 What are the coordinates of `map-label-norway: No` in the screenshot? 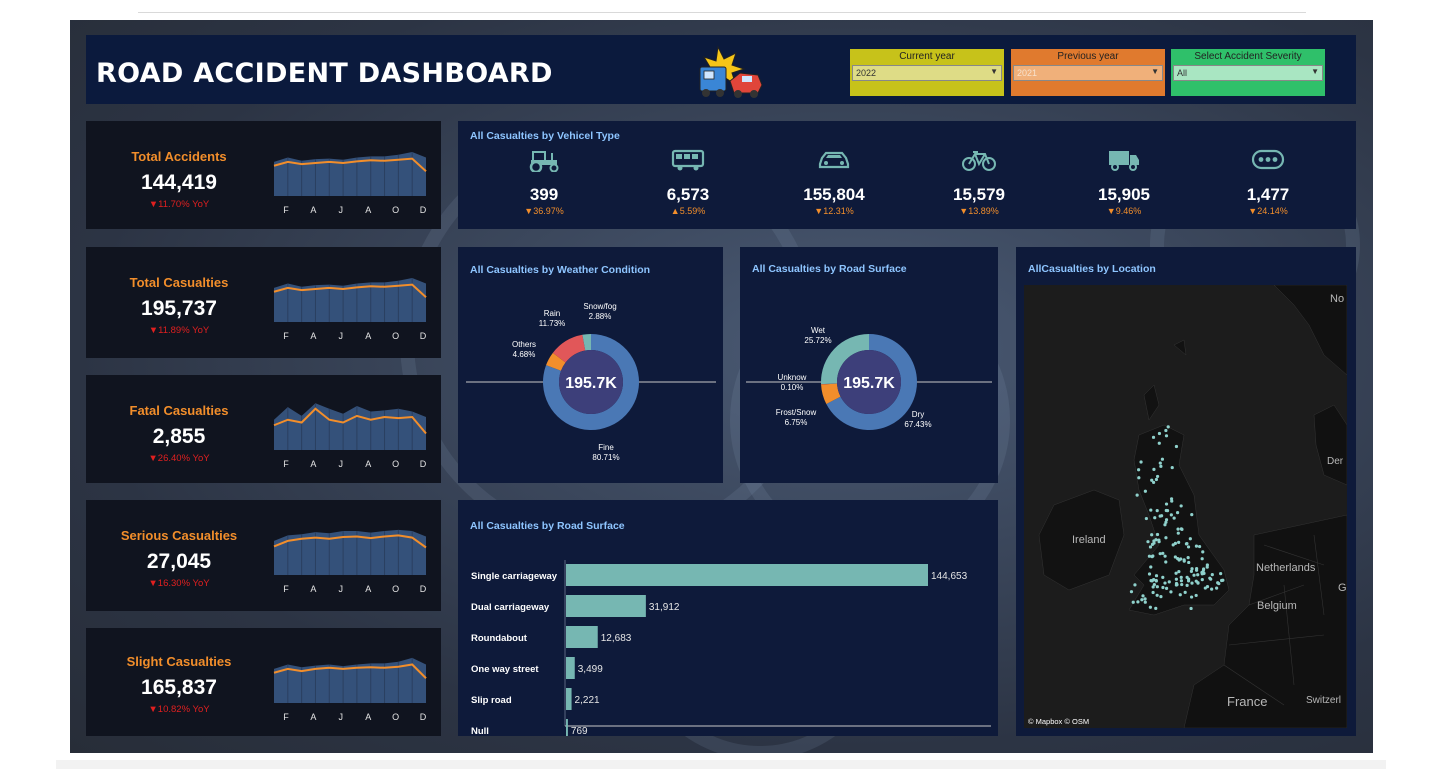 It's located at (1337, 299).